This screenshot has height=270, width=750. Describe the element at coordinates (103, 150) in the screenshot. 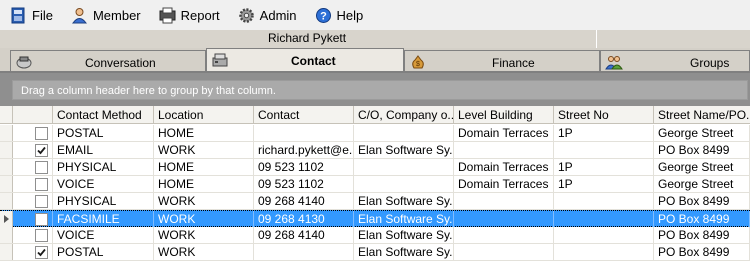

I see `table-cell: EMAIL` at that location.